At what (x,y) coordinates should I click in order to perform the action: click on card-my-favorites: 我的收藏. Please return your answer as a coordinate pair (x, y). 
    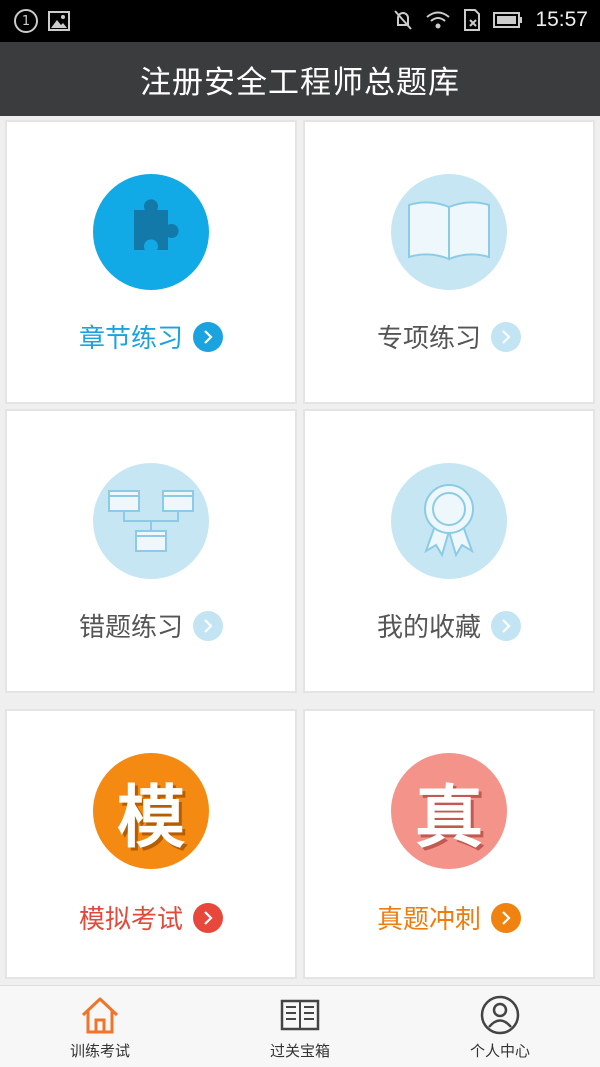
    Looking at the image, I should click on (449, 551).